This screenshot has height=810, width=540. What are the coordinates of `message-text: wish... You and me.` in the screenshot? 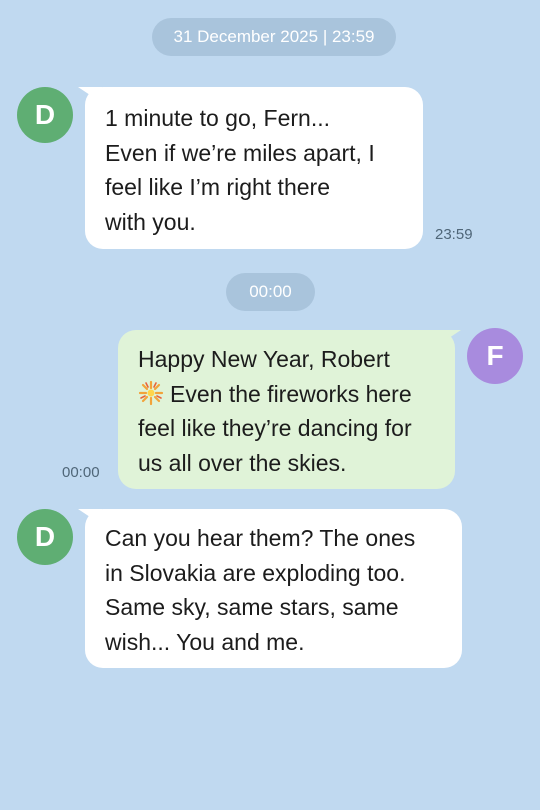 It's located at (205, 641).